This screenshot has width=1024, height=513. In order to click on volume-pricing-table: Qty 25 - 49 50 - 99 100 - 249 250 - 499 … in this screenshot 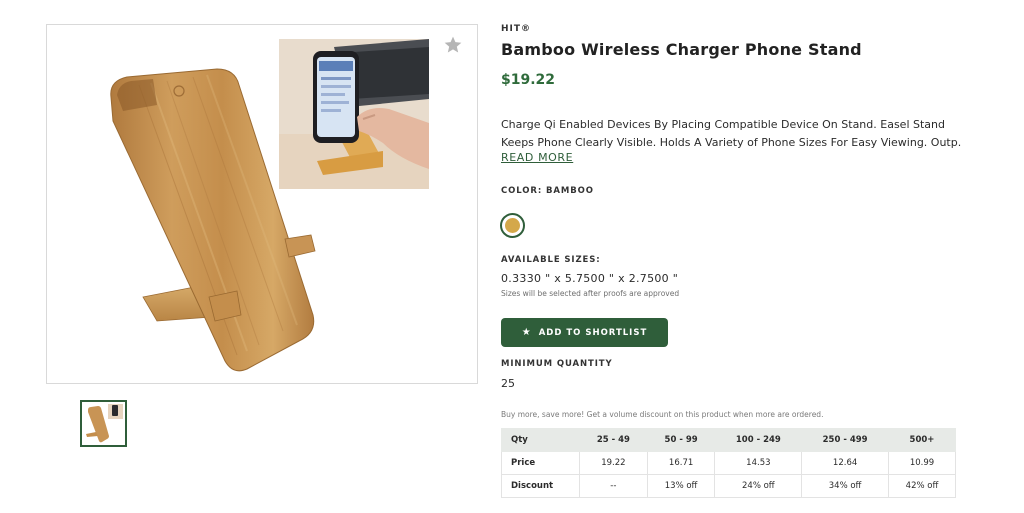, I will do `click(729, 463)`.